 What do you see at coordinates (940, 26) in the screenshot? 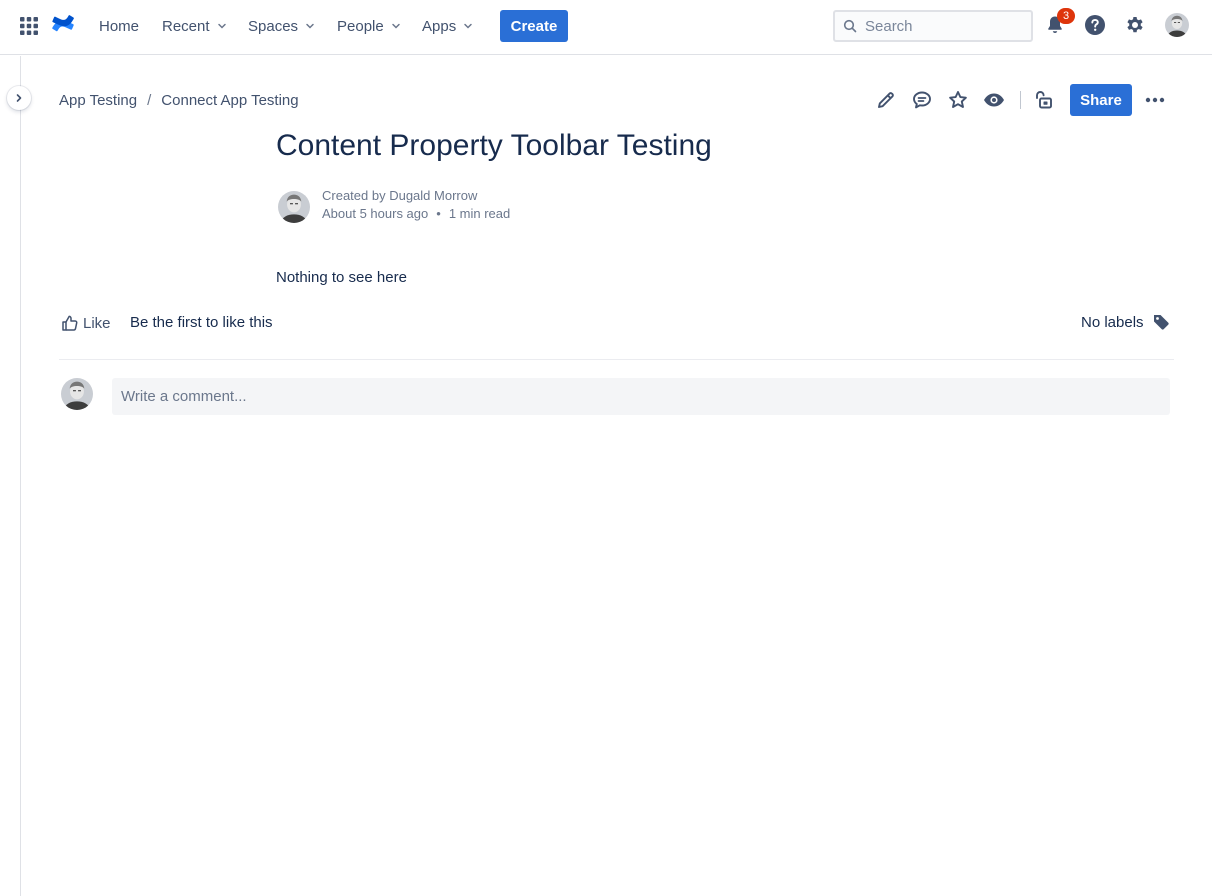
I see `search-input` at bounding box center [940, 26].